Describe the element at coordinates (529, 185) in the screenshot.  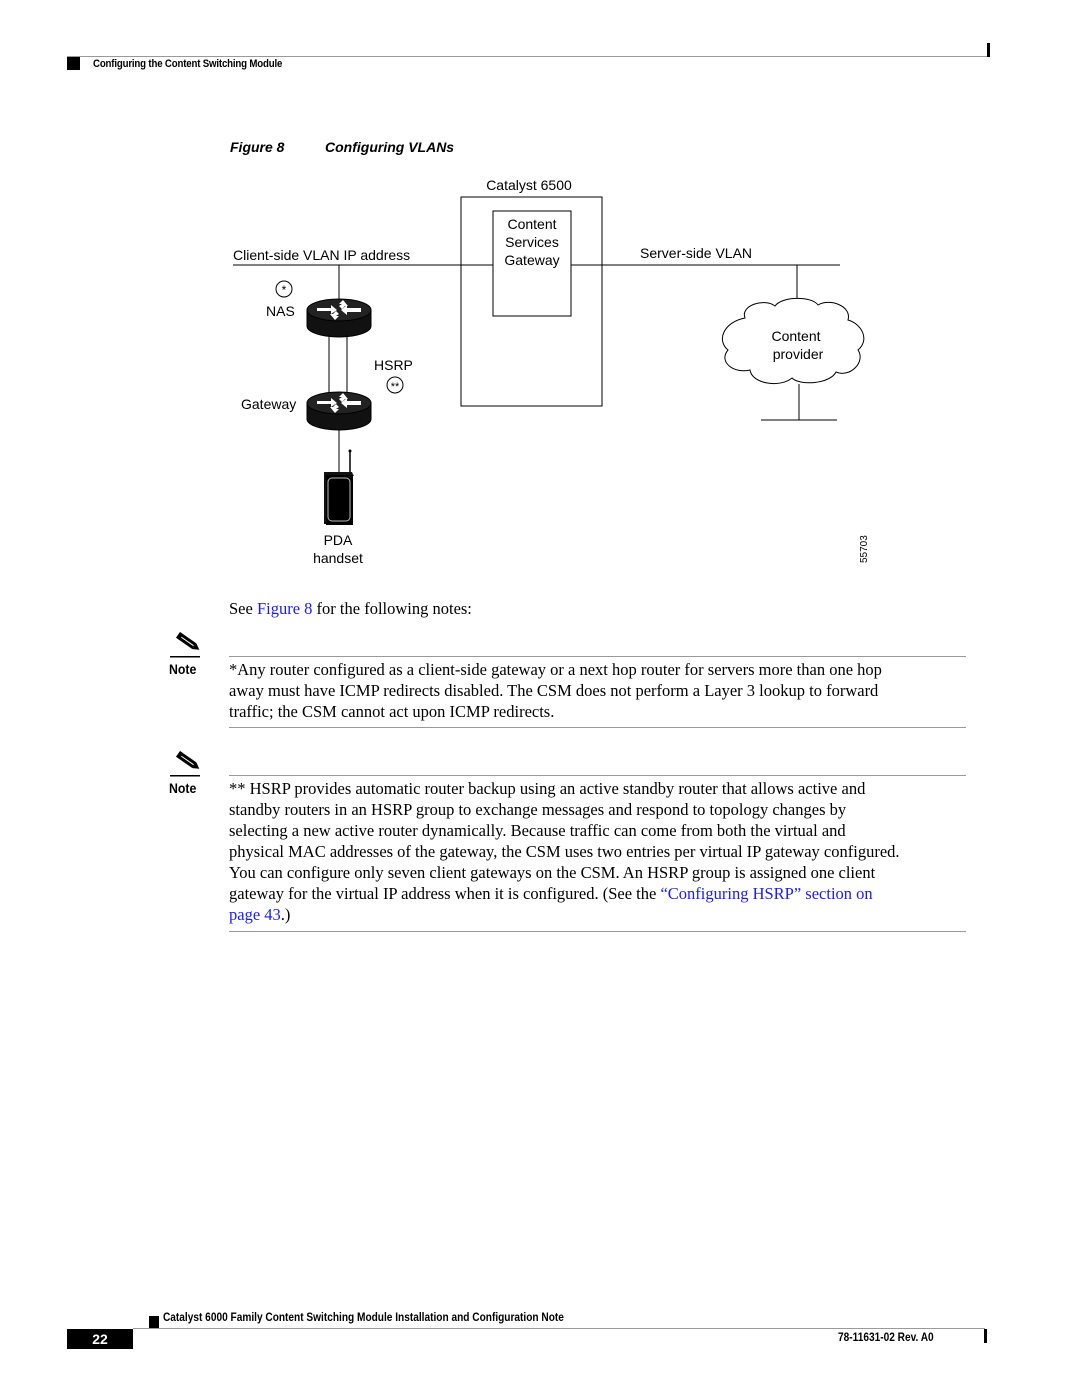
I see `catalyst-label: Catalyst 6500` at that location.